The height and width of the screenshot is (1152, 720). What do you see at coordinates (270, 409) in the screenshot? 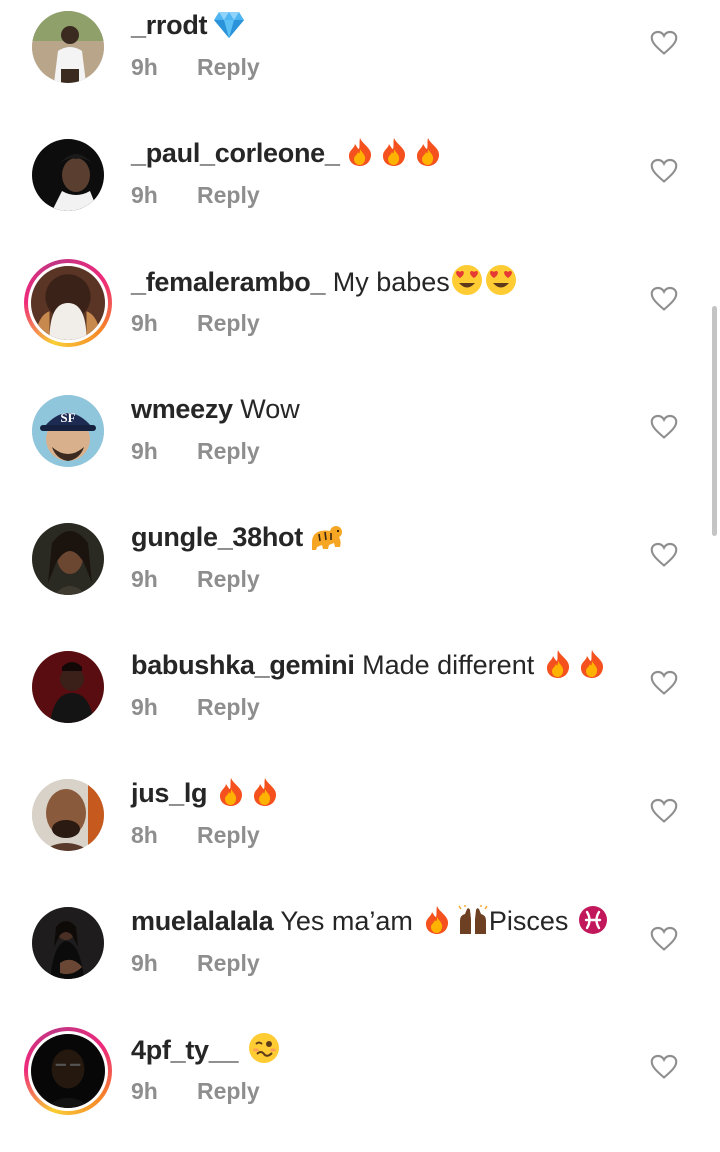
I see `comment-text: Wow` at bounding box center [270, 409].